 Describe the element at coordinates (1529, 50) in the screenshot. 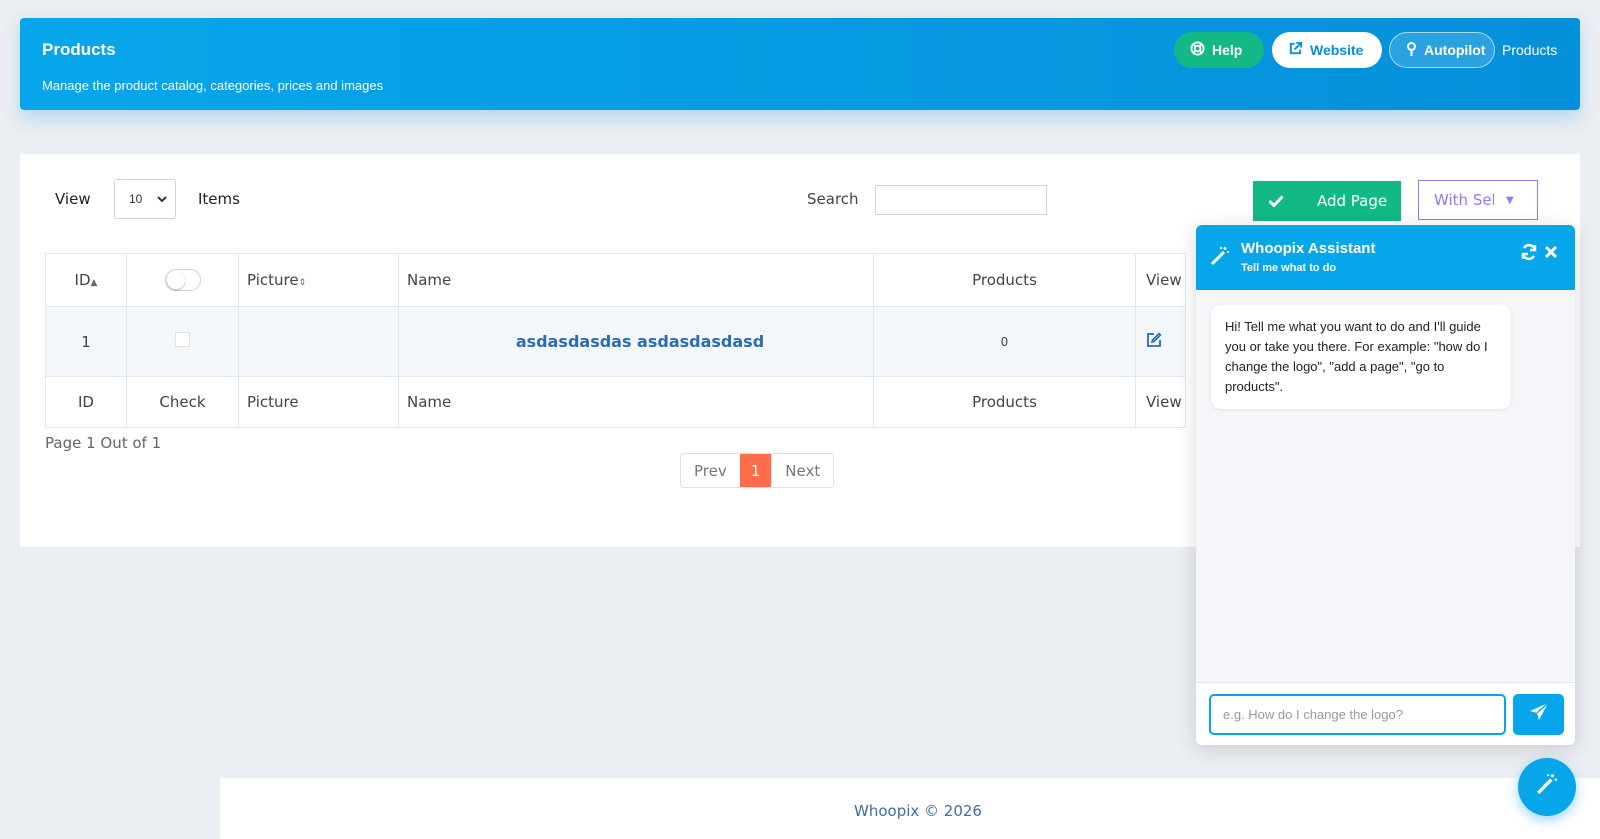

I see `breadcrumb: Products` at that location.